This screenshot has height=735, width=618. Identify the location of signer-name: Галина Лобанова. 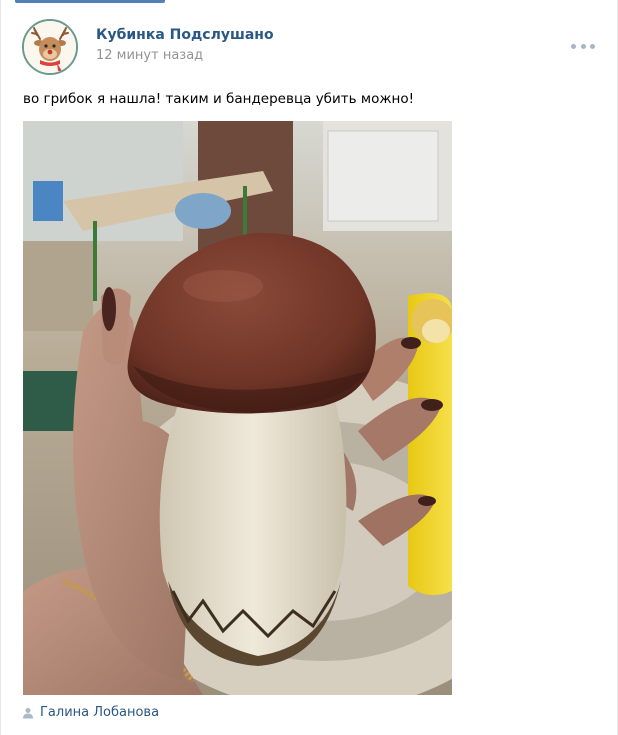
(99, 712).